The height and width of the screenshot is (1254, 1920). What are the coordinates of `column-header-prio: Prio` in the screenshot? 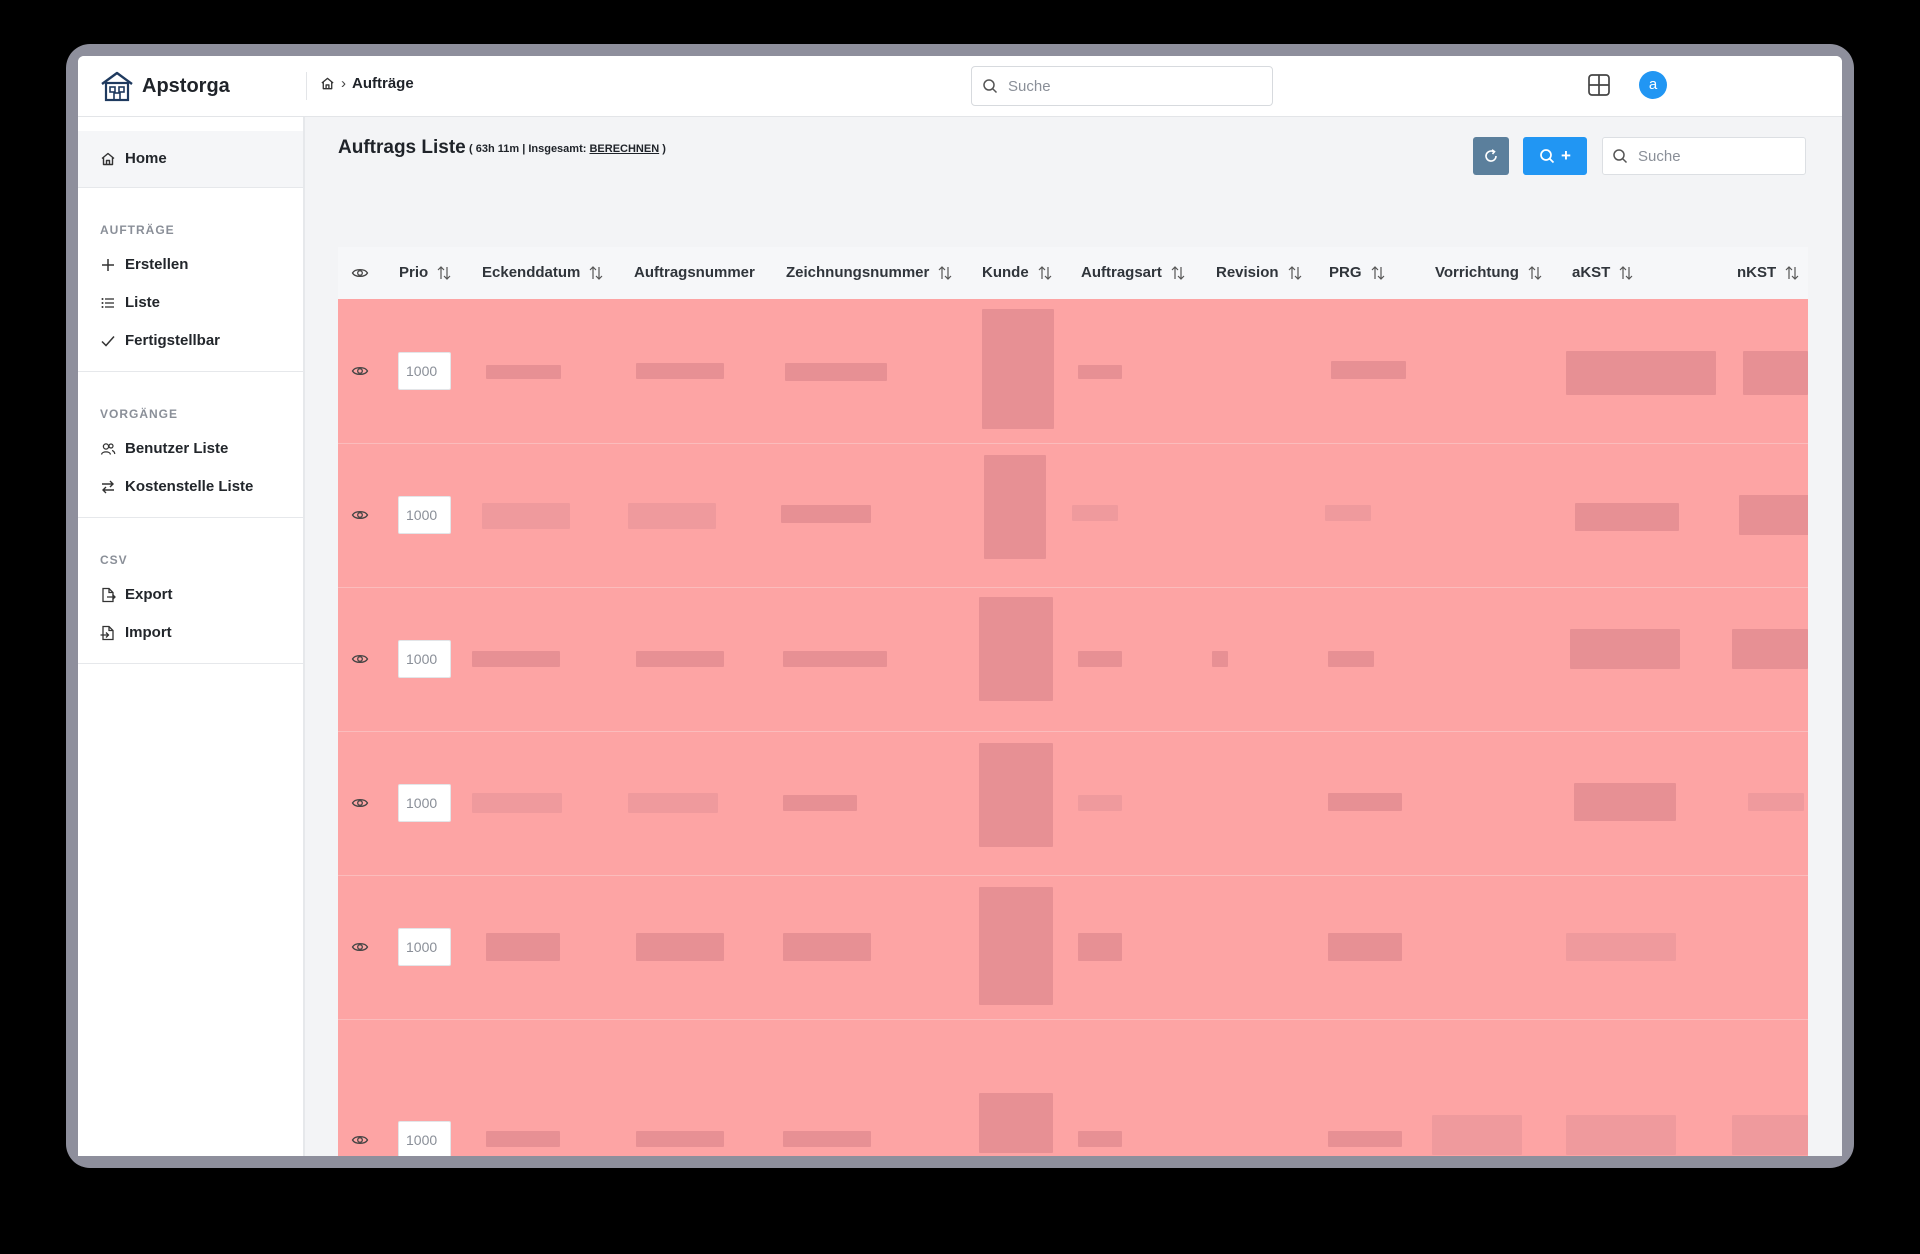 It's located at (425, 272).